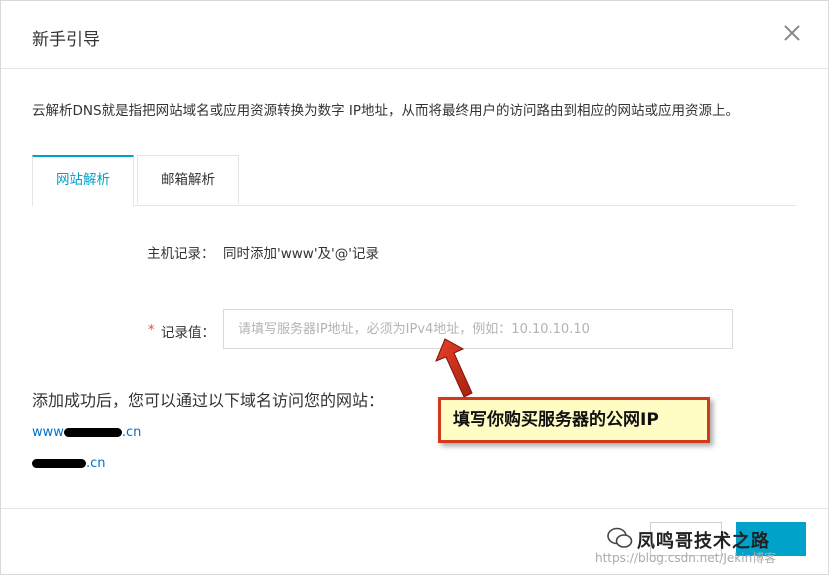  I want to click on dialog-header: 新手引导, so click(414, 35).